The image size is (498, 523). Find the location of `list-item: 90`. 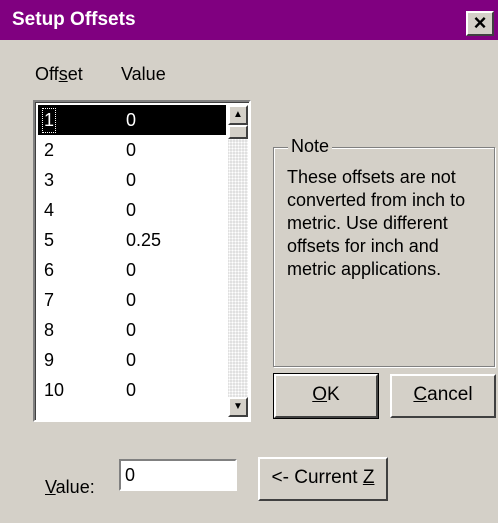

list-item: 90 is located at coordinates (132, 360).